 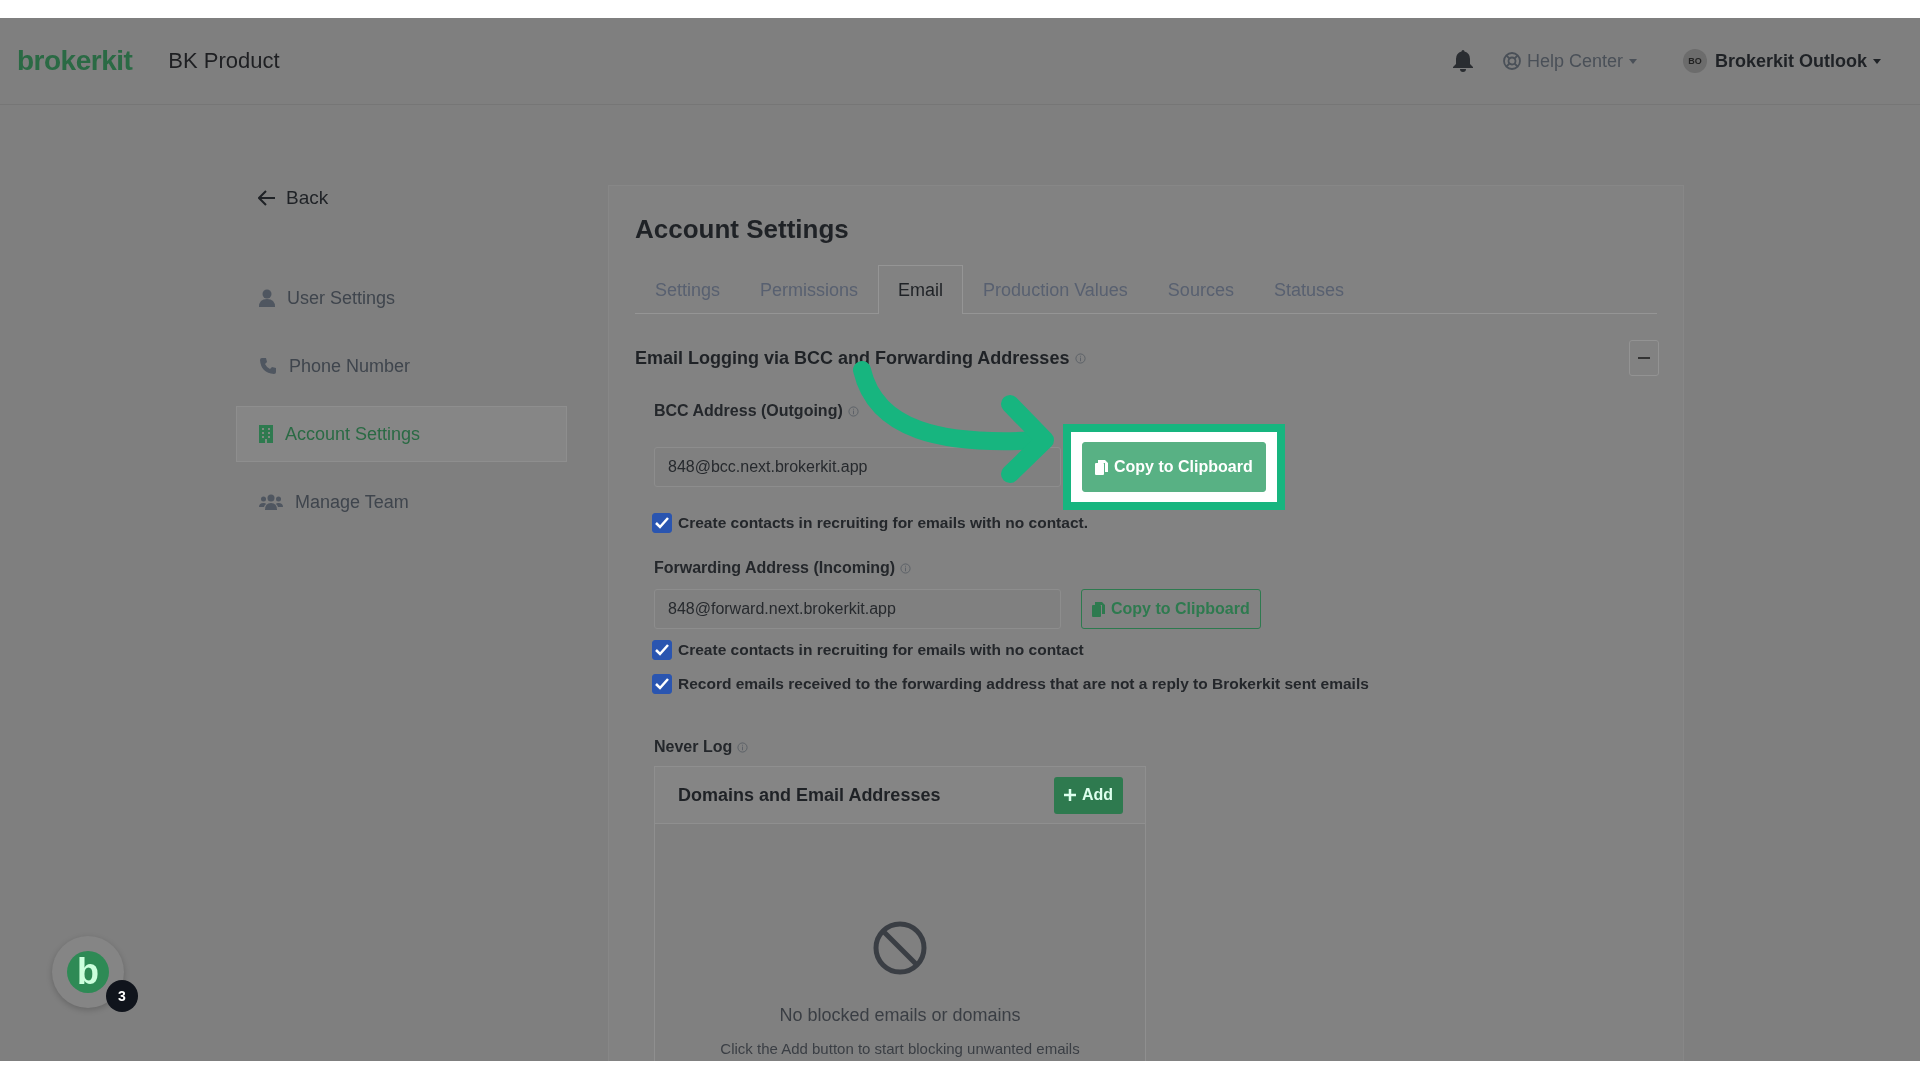 I want to click on field-label: BCC Address (Outgoing), so click(x=748, y=411).